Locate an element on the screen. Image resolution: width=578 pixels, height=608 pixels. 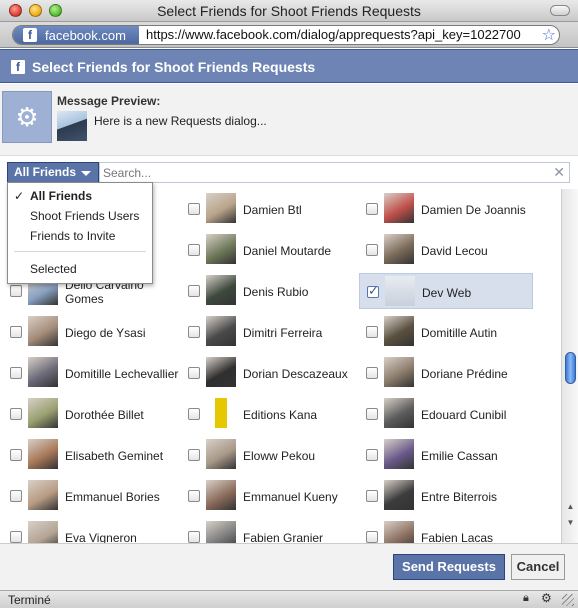
friend-item: Daniel Moutarde is located at coordinates (268, 250).